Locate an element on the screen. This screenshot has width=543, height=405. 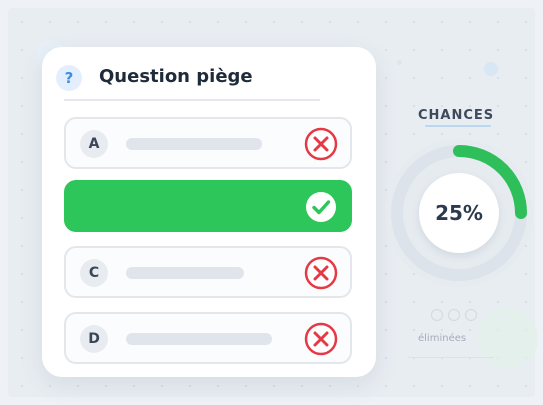
chances-label: CHANCES is located at coordinates (456, 115).